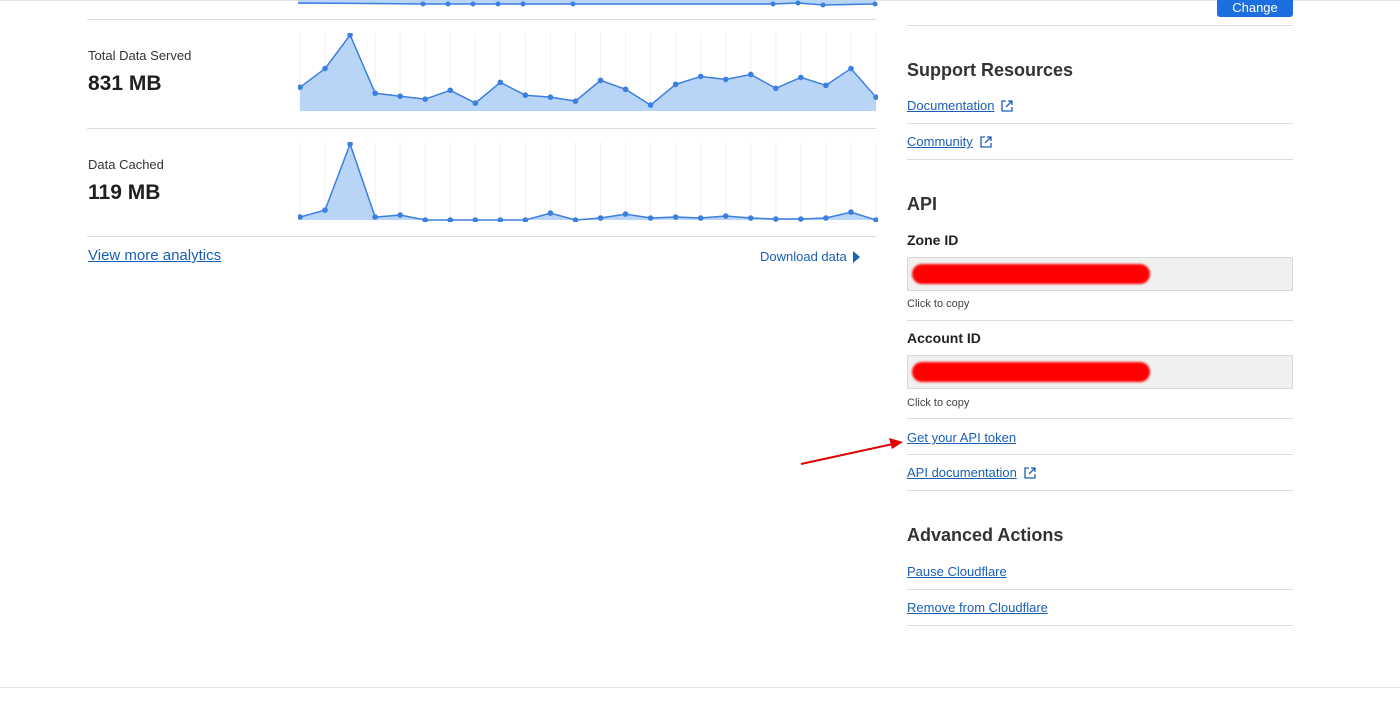 The height and width of the screenshot is (716, 1400). I want to click on sparkline-line, so click(588, 181).